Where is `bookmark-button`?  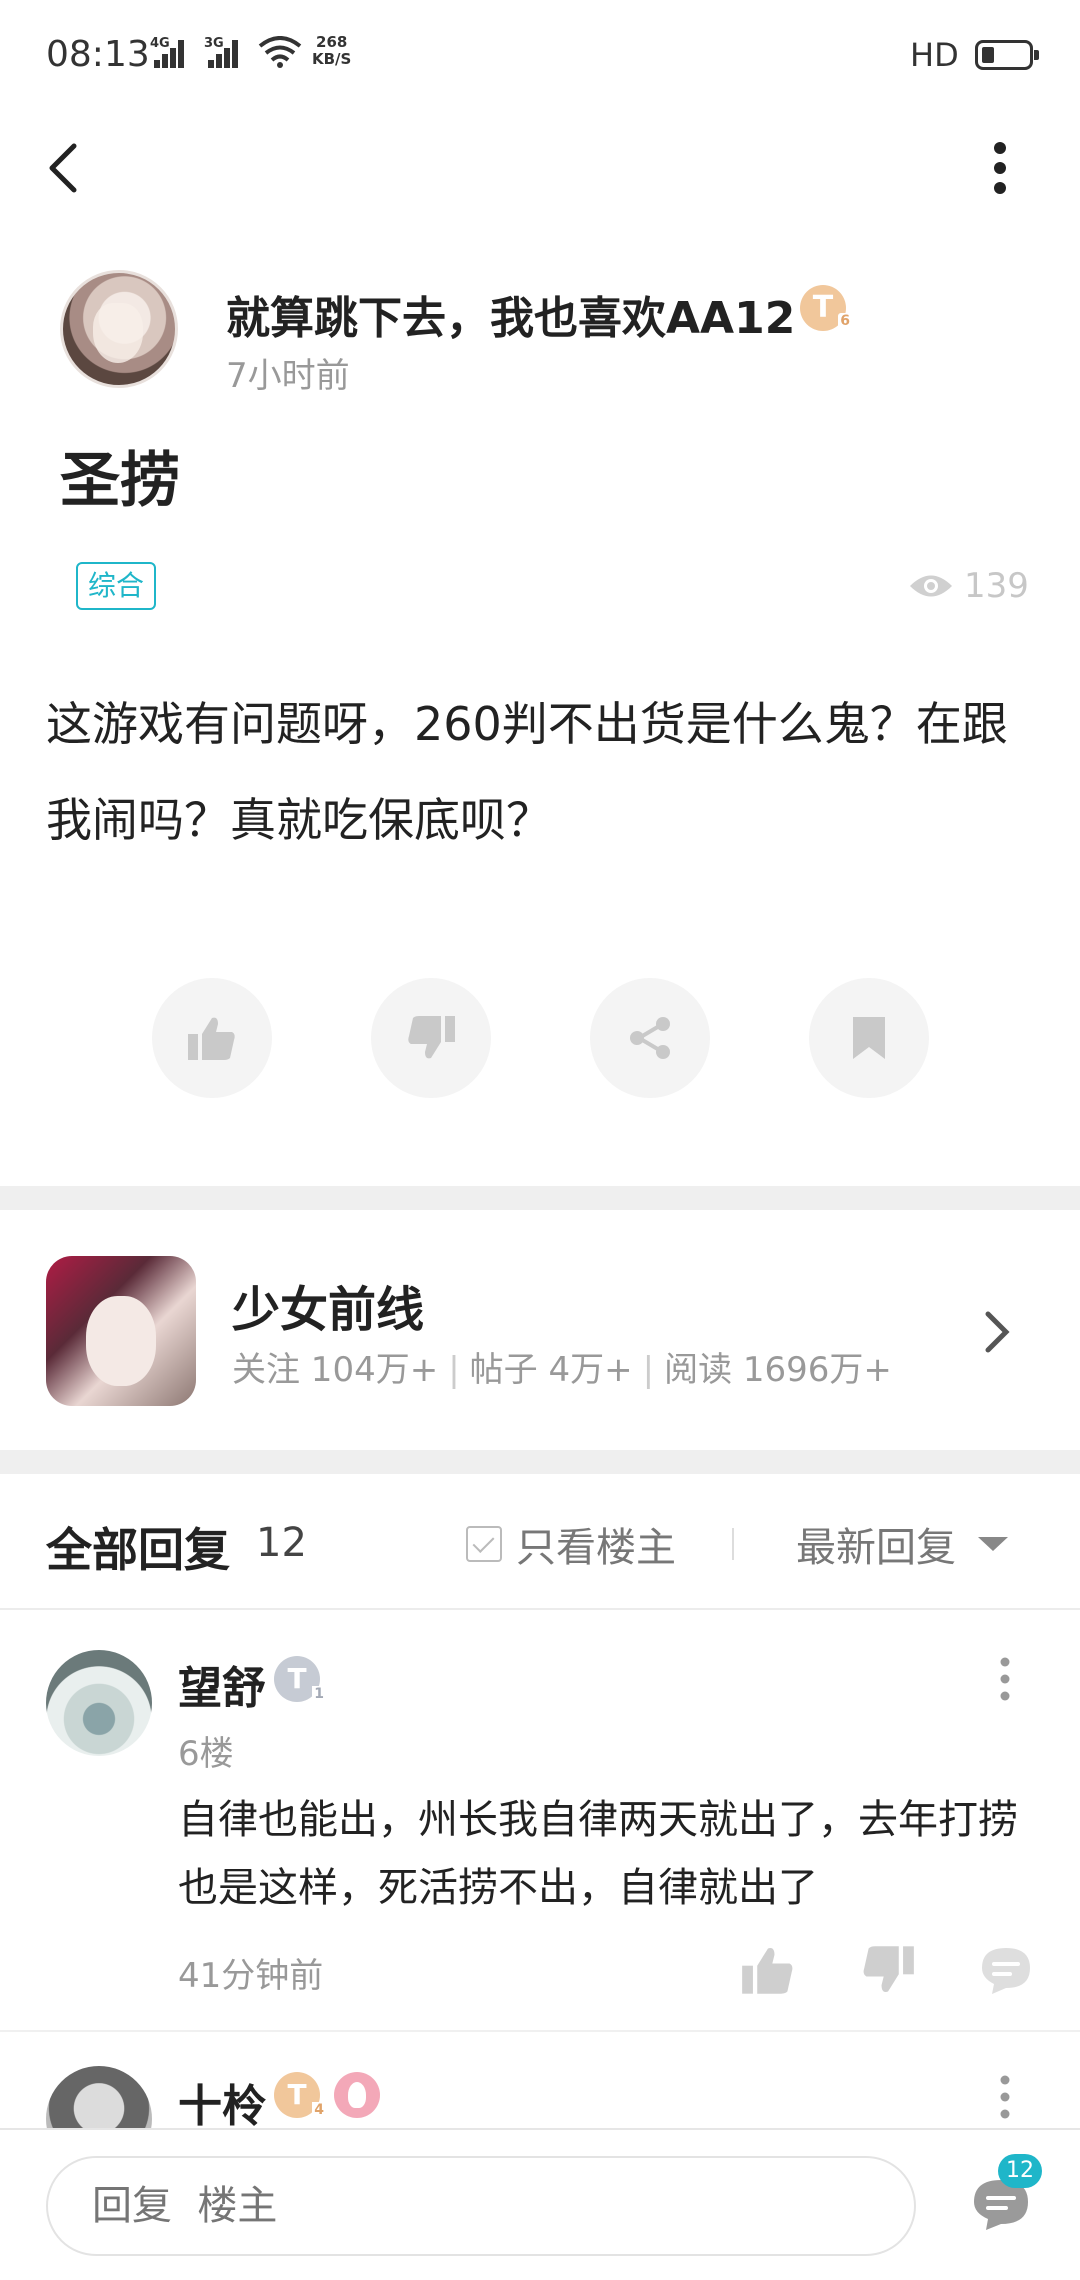
bookmark-button is located at coordinates (869, 1038).